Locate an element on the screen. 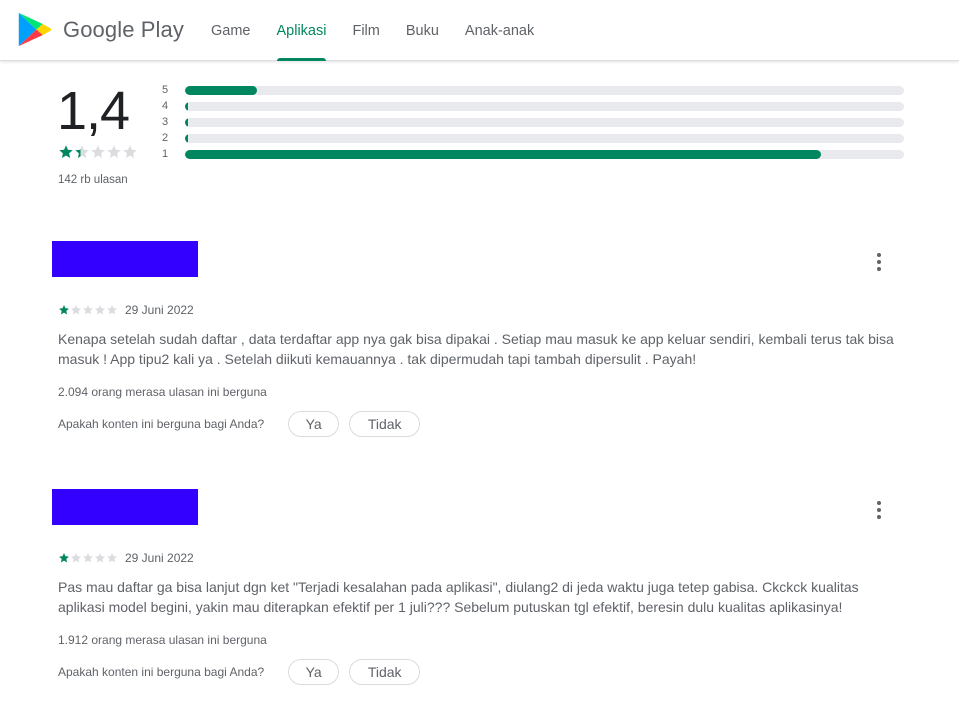  histogram-row: 2 is located at coordinates (532, 138).